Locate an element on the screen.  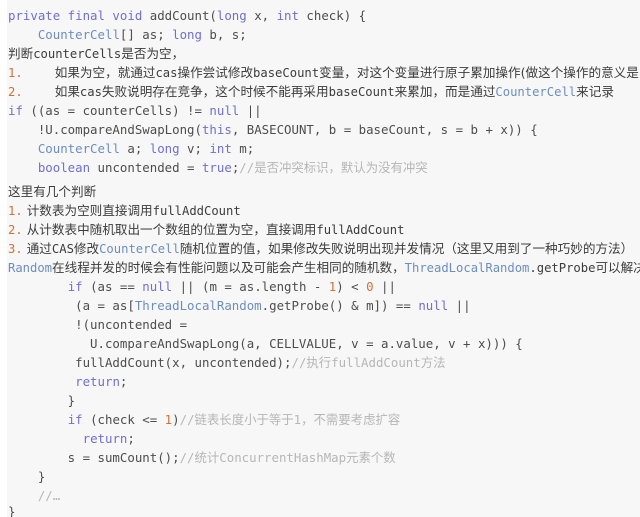
prose-line: 这里有几个判断 is located at coordinates (324, 191).